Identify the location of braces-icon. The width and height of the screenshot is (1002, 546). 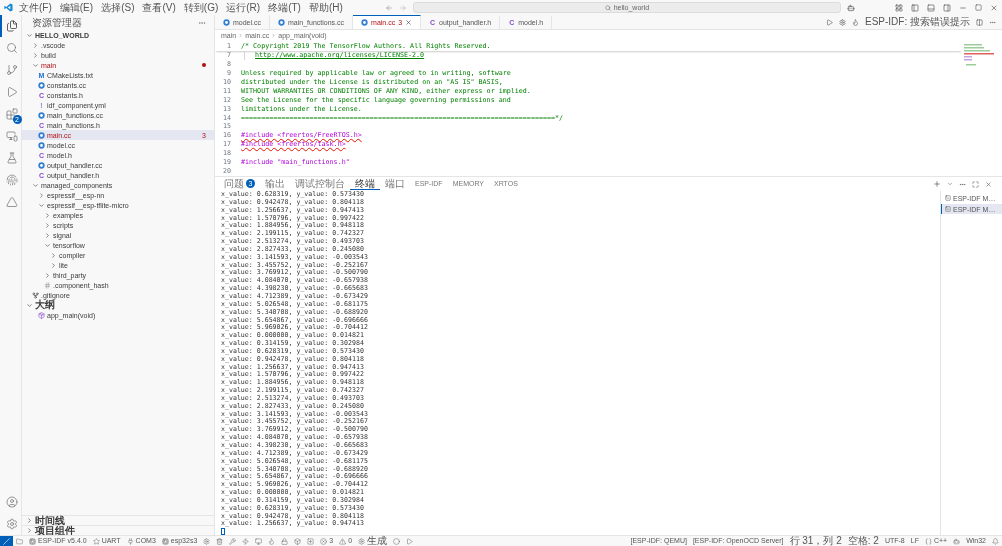
(928, 541).